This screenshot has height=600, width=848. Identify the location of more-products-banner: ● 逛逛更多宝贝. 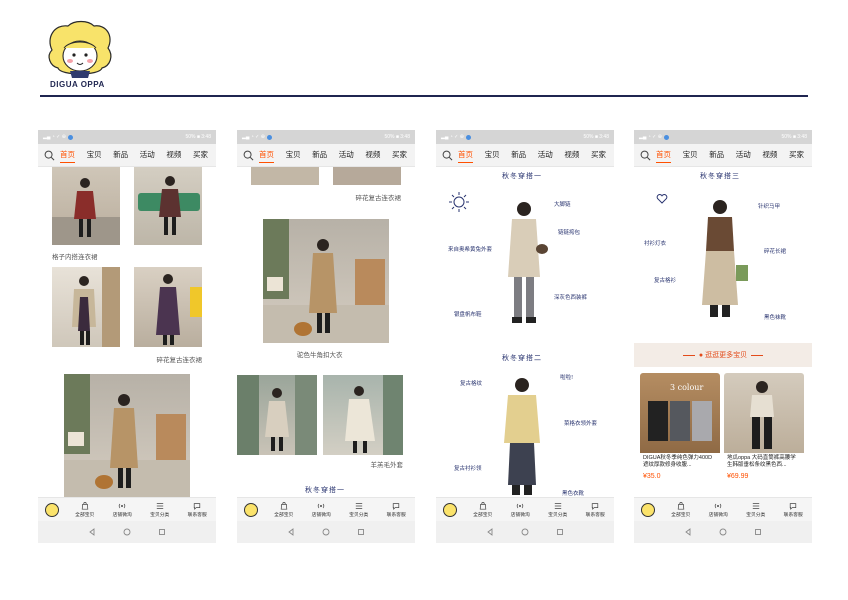
(723, 355).